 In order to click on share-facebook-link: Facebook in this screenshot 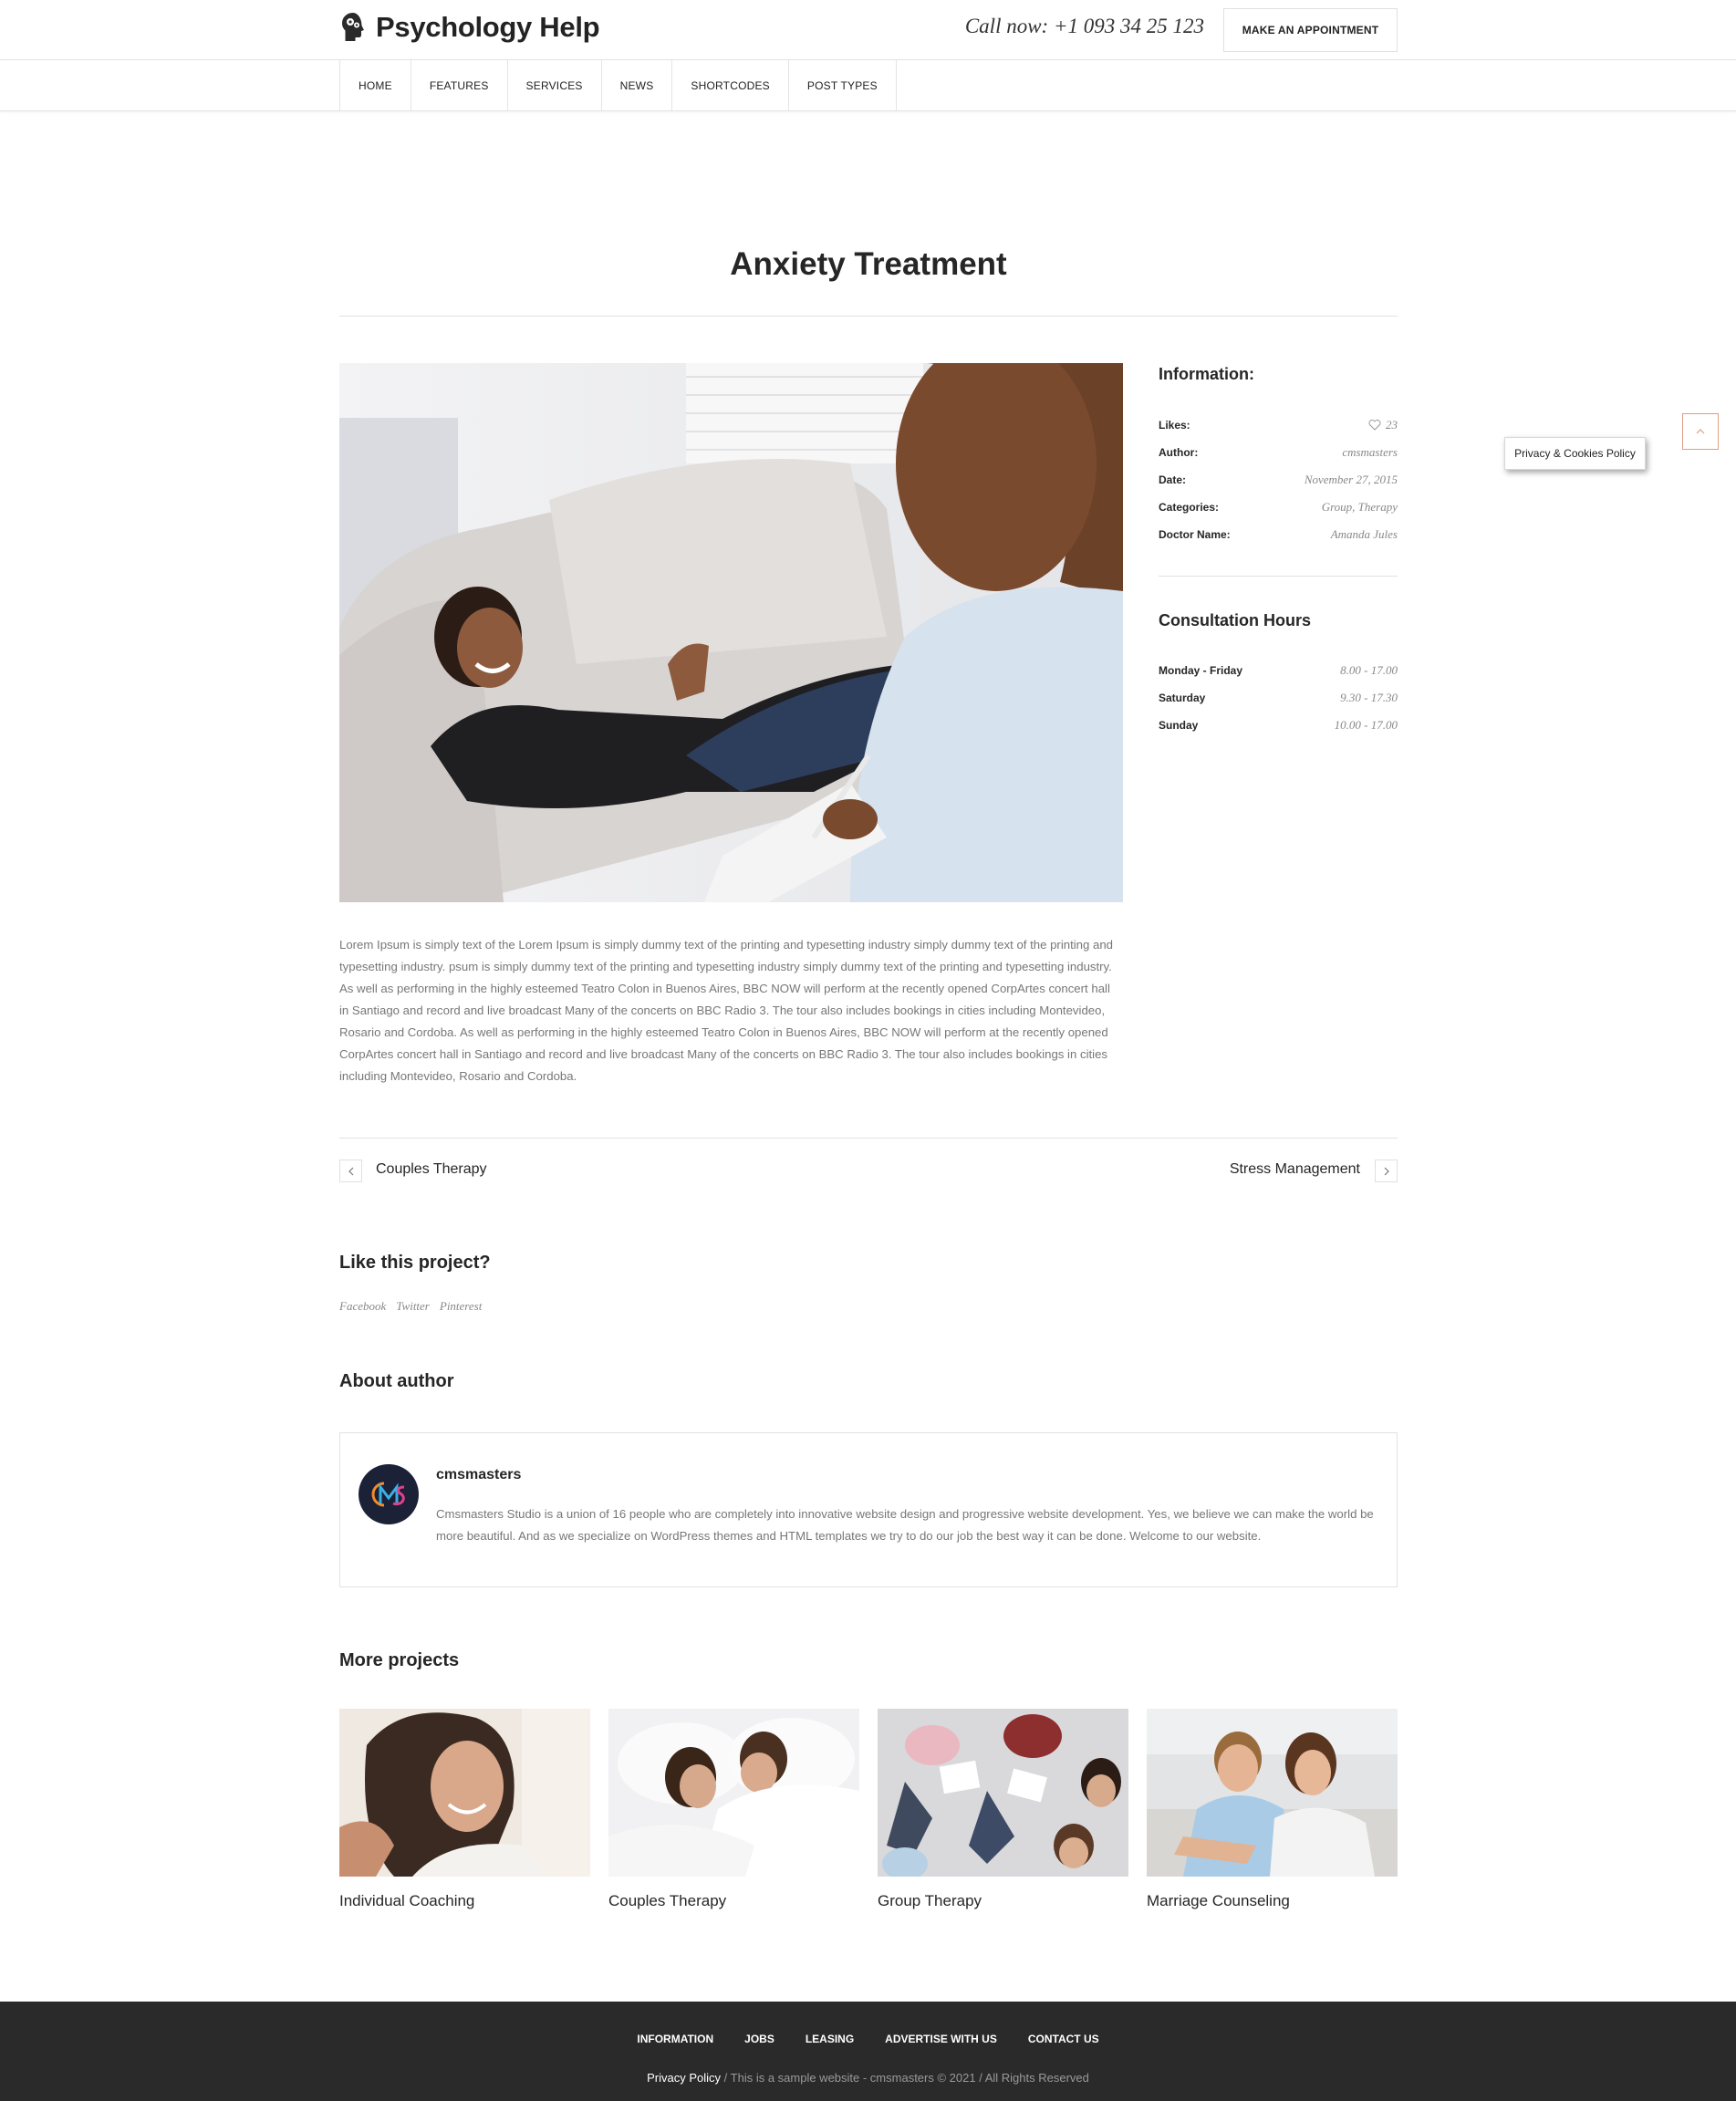, I will do `click(362, 1306)`.